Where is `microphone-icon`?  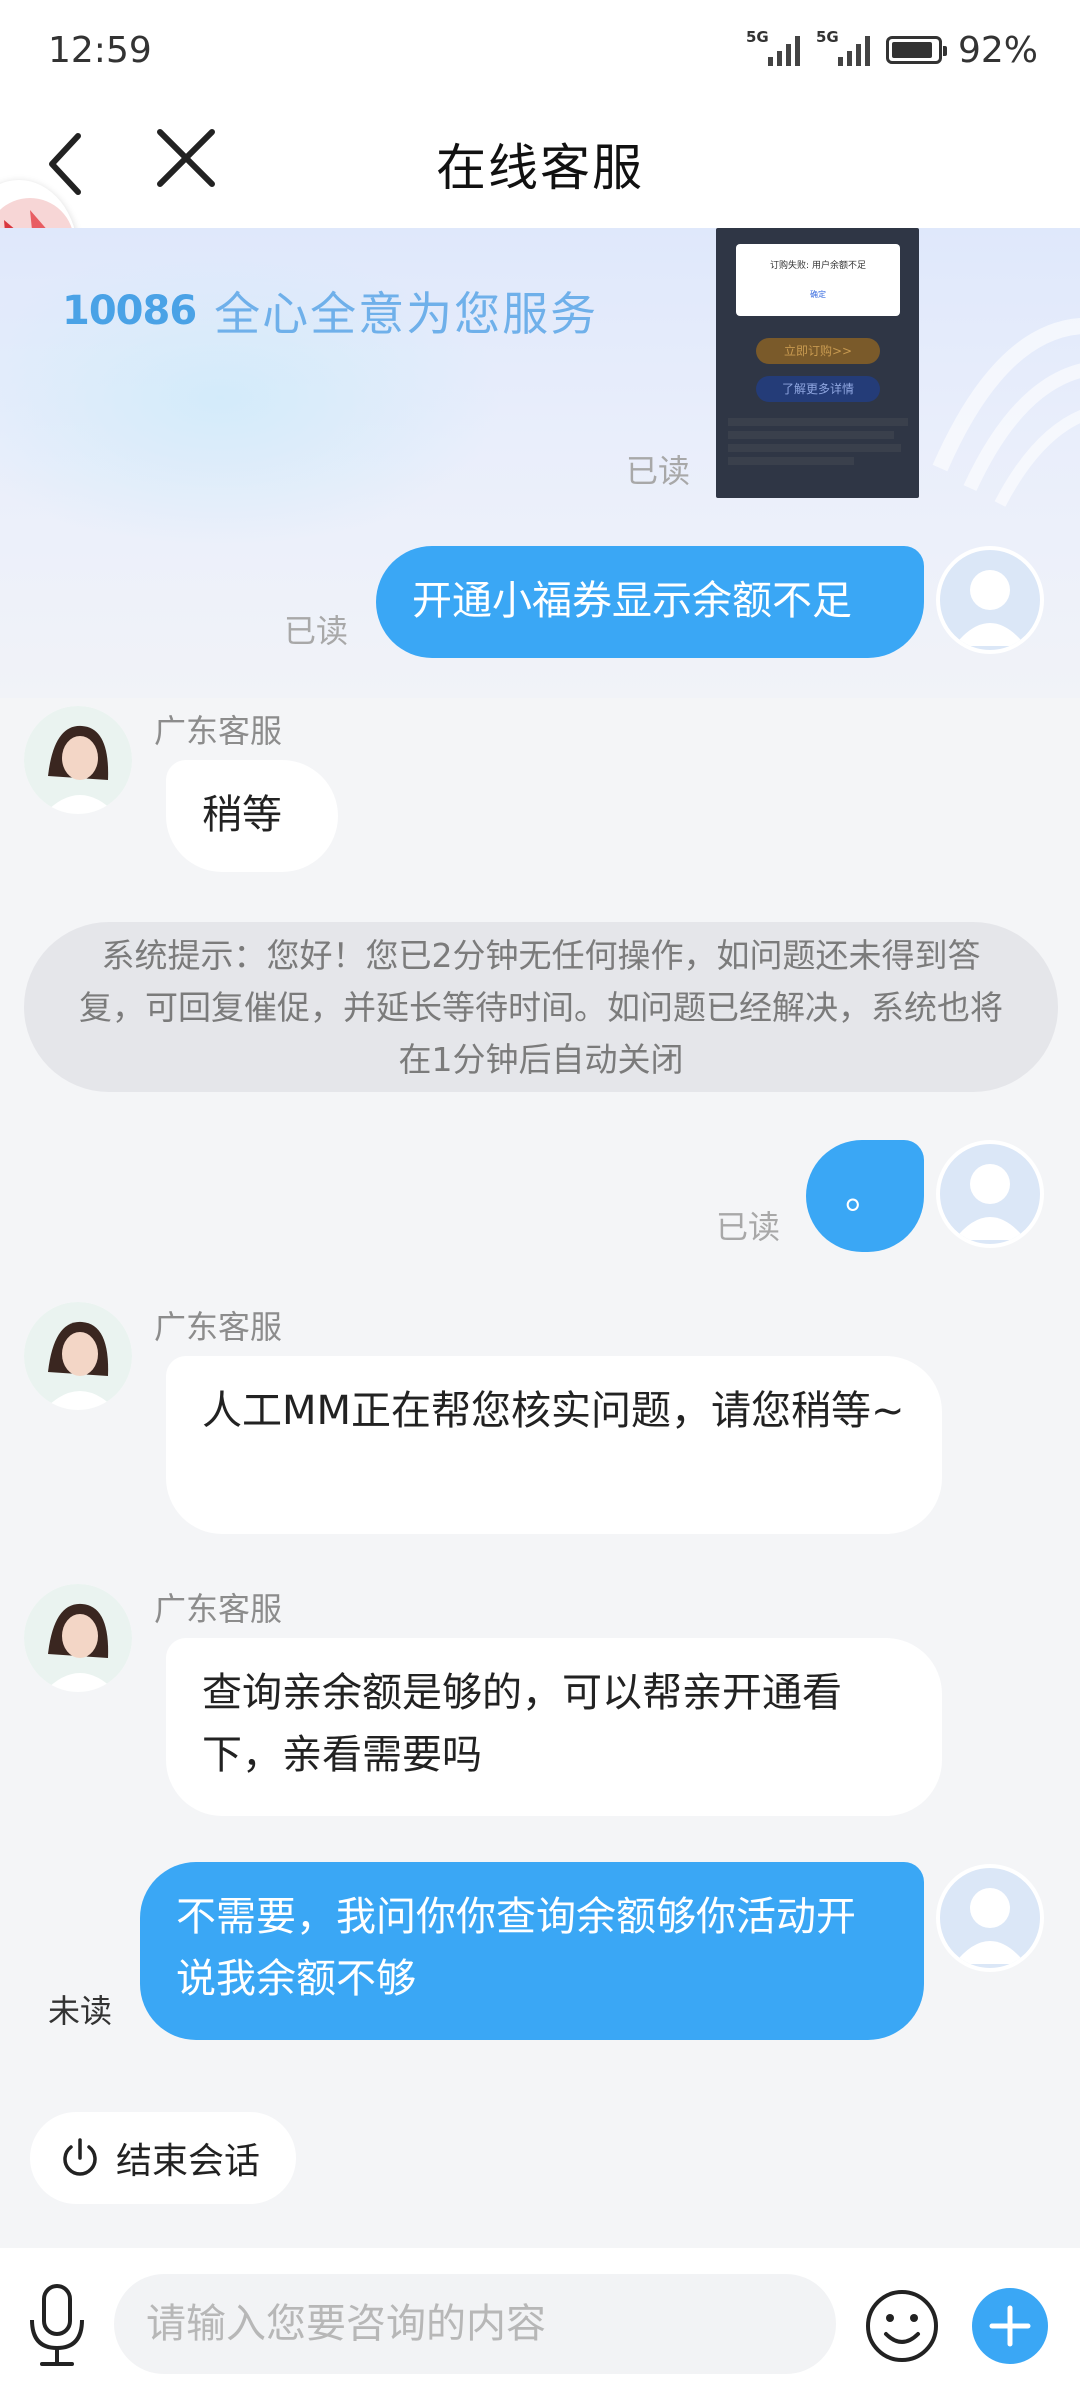 microphone-icon is located at coordinates (57, 2325).